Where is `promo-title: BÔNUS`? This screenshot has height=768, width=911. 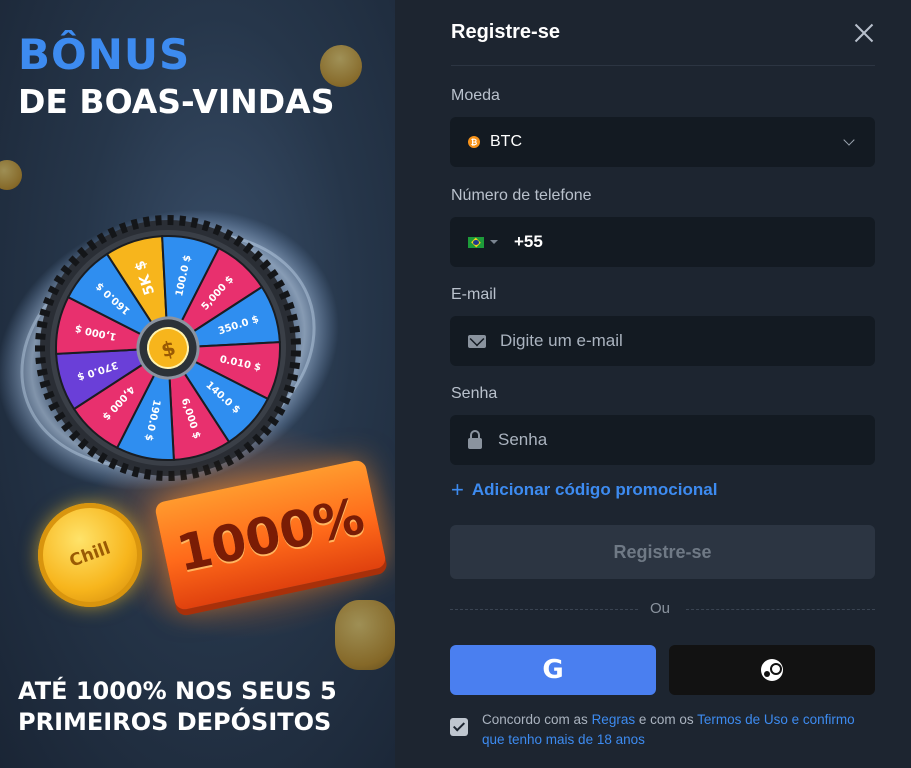 promo-title: BÔNUS is located at coordinates (104, 54).